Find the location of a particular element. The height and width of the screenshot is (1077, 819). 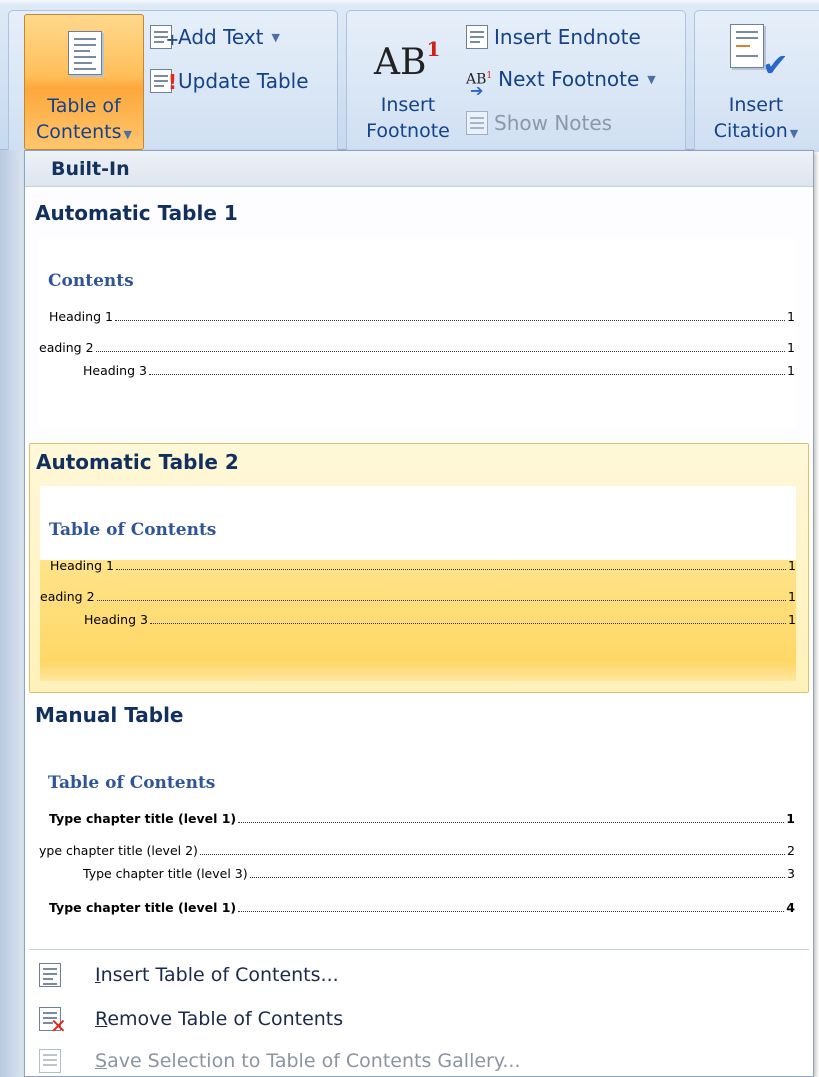

menu-separator is located at coordinates (419, 949).